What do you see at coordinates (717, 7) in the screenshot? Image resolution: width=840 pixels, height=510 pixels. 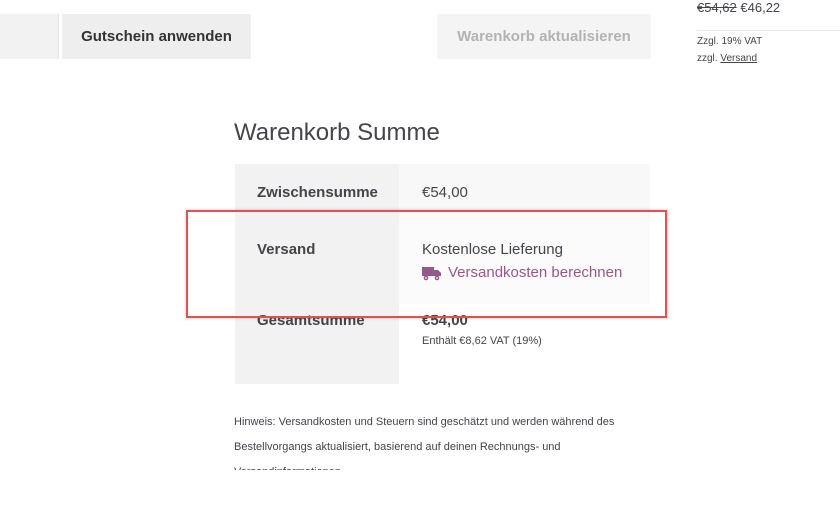 I see `old-price: €54,62` at bounding box center [717, 7].